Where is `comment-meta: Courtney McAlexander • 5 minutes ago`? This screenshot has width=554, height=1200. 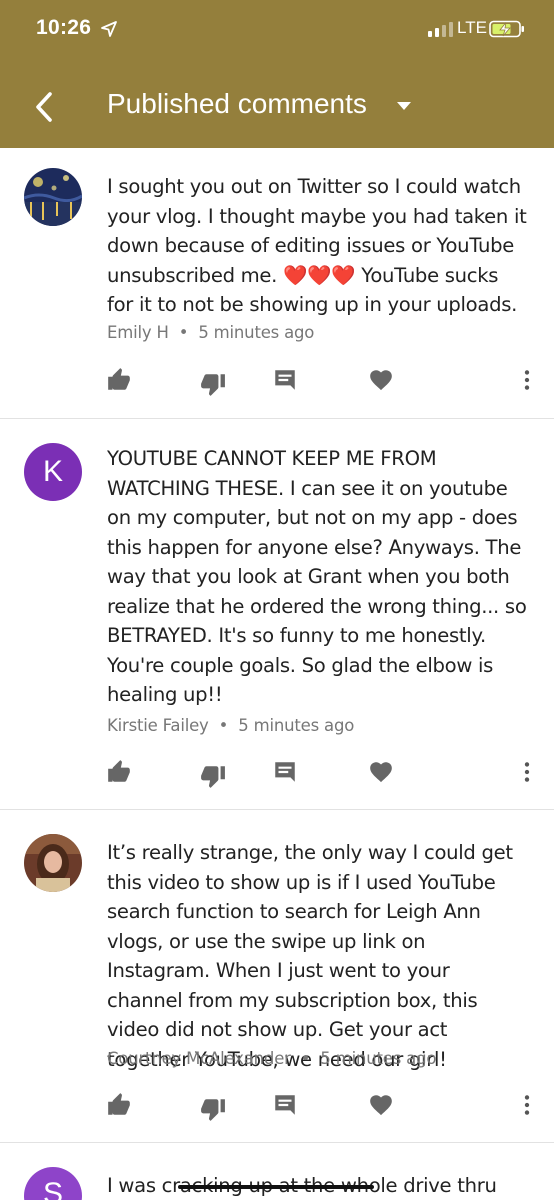 comment-meta: Courtney McAlexander • 5 minutes ago is located at coordinates (271, 1058).